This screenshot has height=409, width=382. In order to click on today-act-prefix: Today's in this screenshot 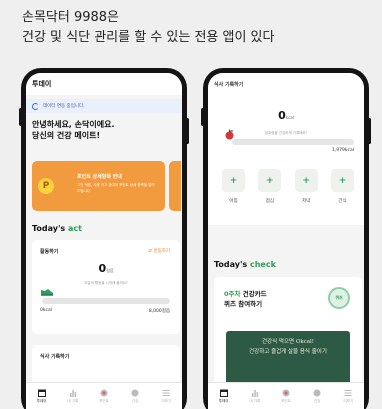, I will do `click(50, 228)`.